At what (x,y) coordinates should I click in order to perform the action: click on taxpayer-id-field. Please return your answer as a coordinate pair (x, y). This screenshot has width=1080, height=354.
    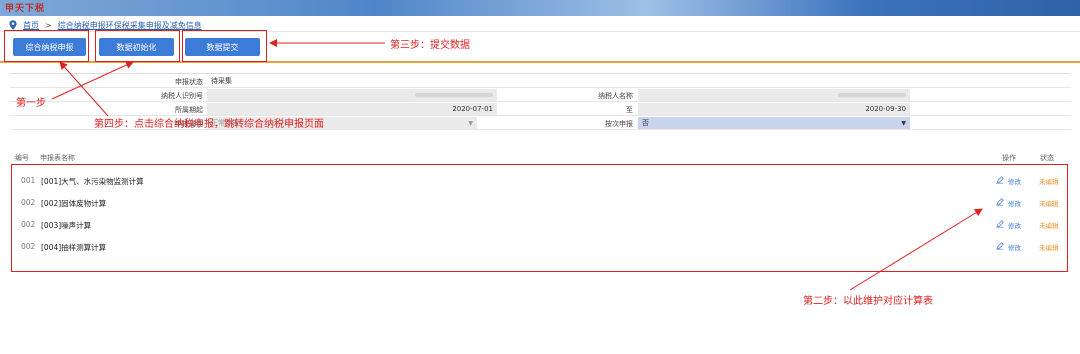
    Looking at the image, I should click on (352, 95).